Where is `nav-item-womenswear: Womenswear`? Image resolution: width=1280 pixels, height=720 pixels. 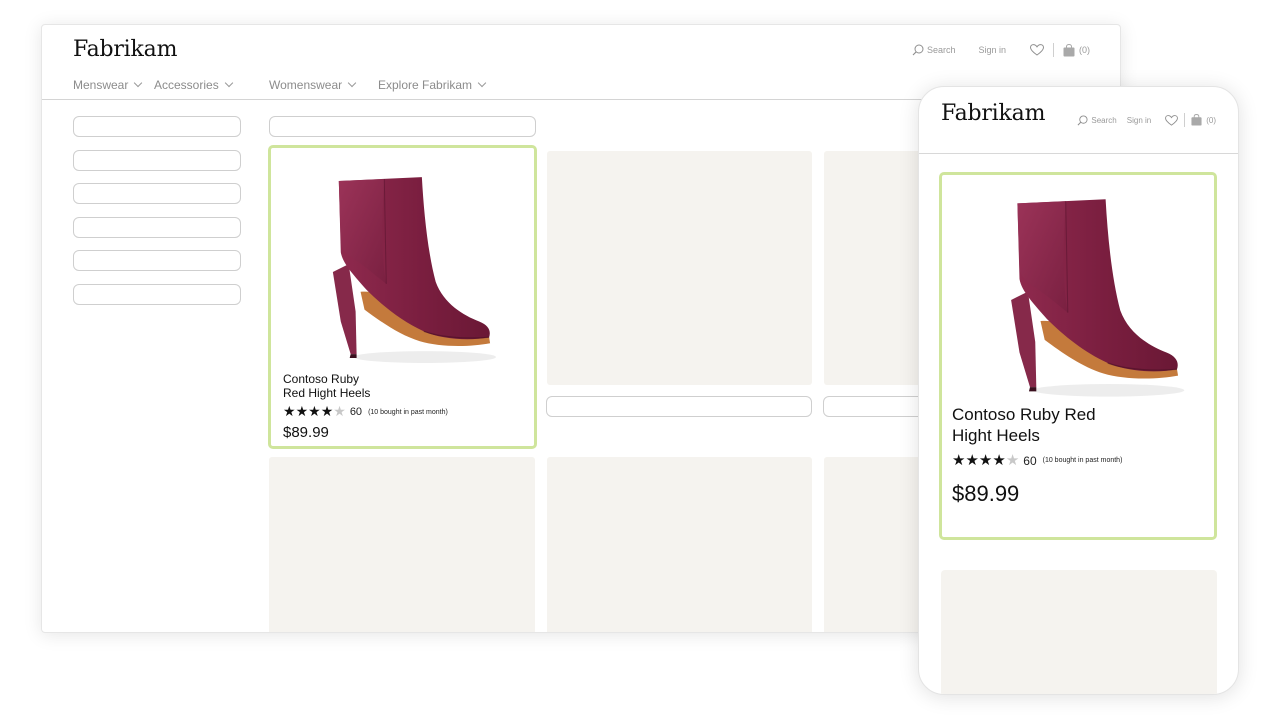
nav-item-womenswear: Womenswear is located at coordinates (313, 85).